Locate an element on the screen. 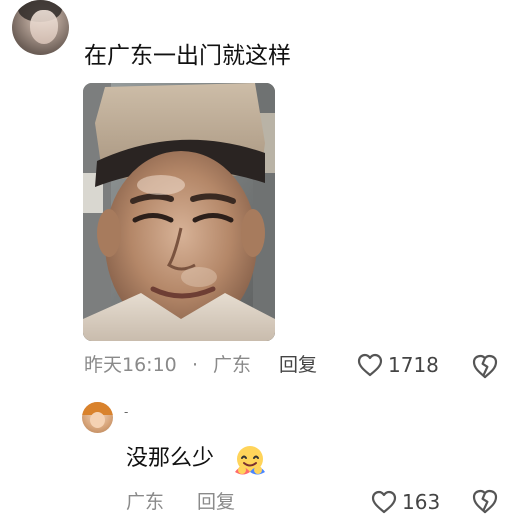 The height and width of the screenshot is (518, 522). reply-like-button: 163 is located at coordinates (405, 502).